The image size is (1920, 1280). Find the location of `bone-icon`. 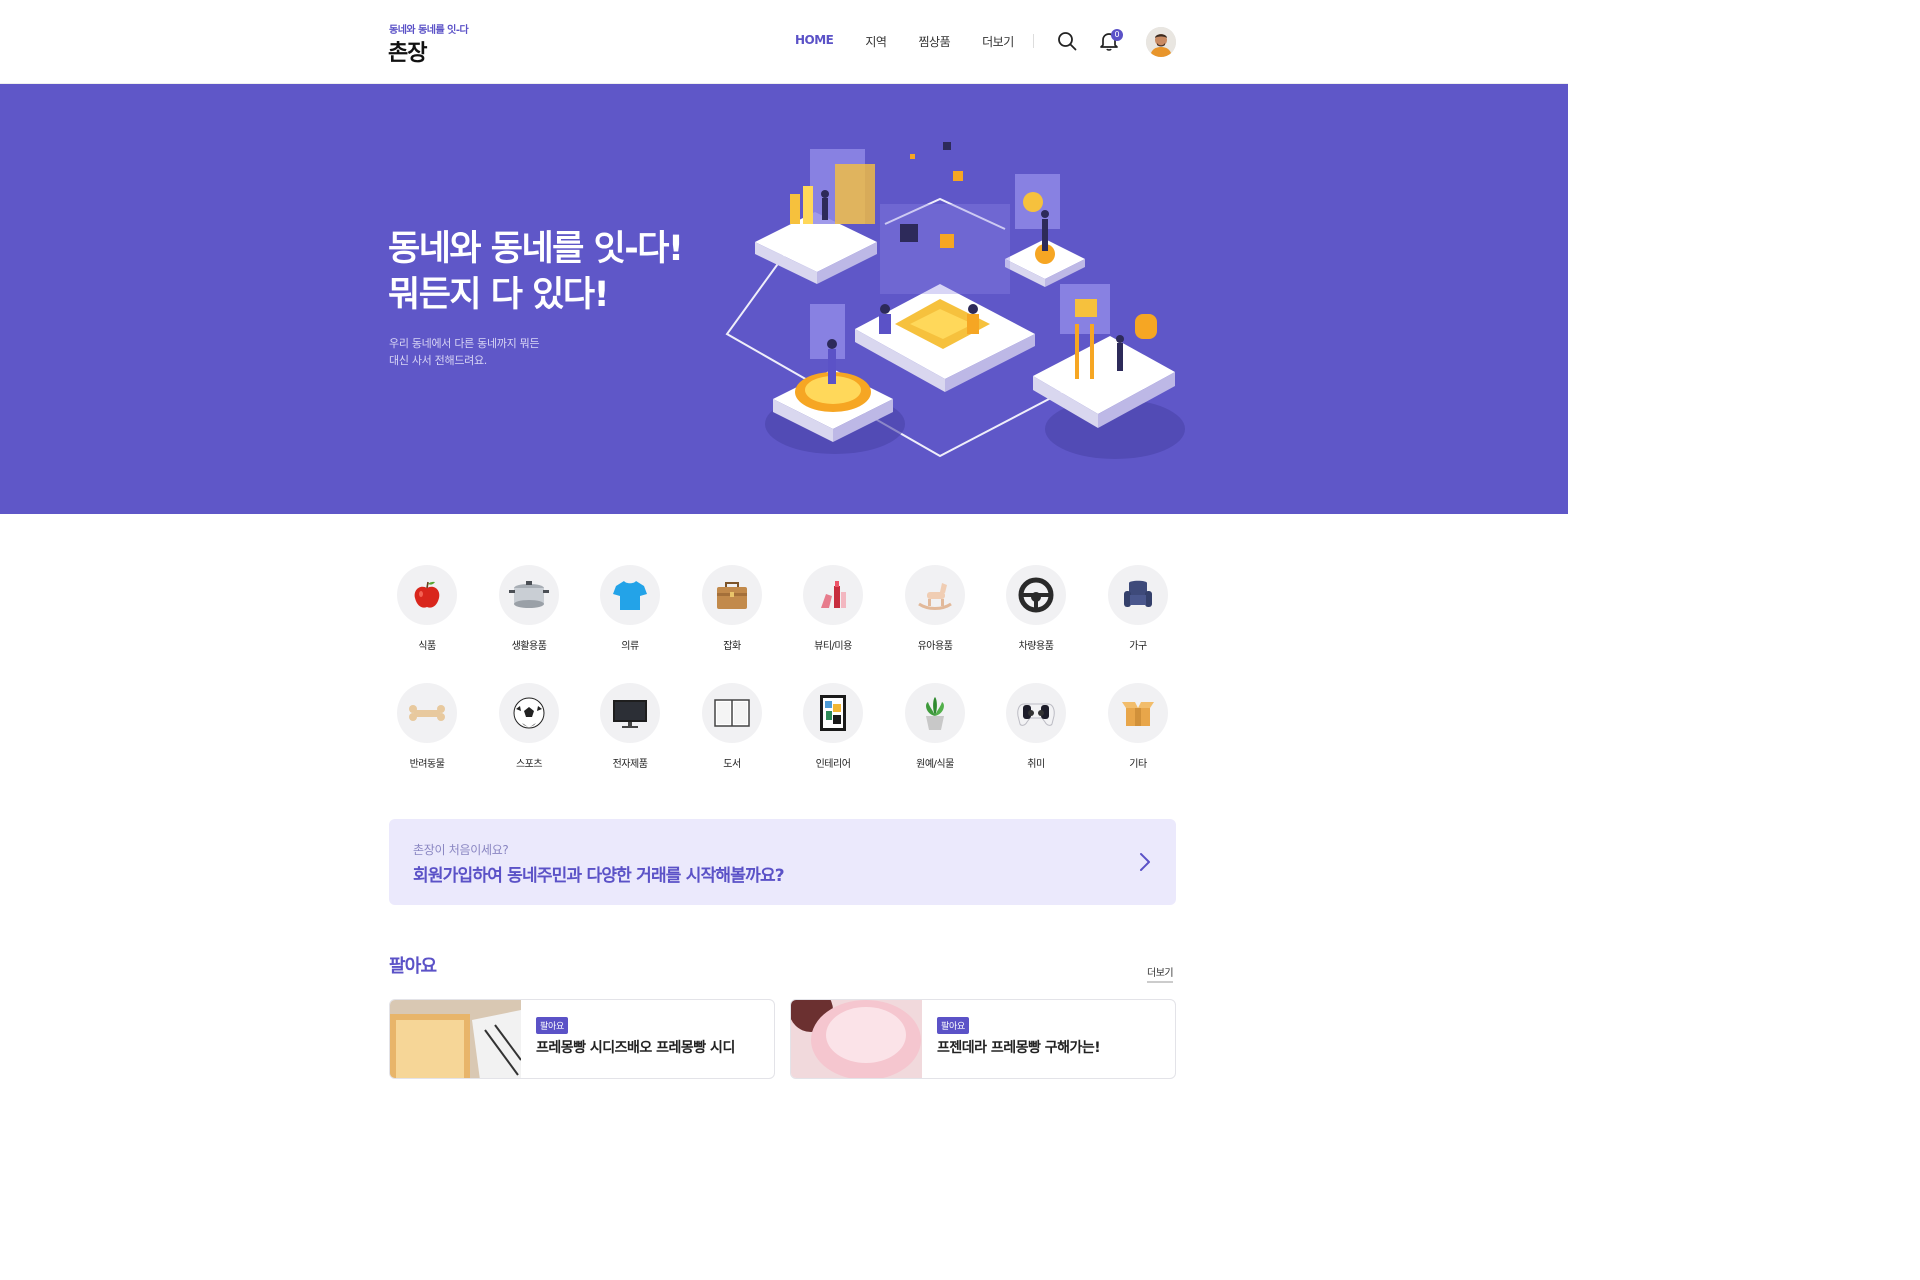

bone-icon is located at coordinates (427, 713).